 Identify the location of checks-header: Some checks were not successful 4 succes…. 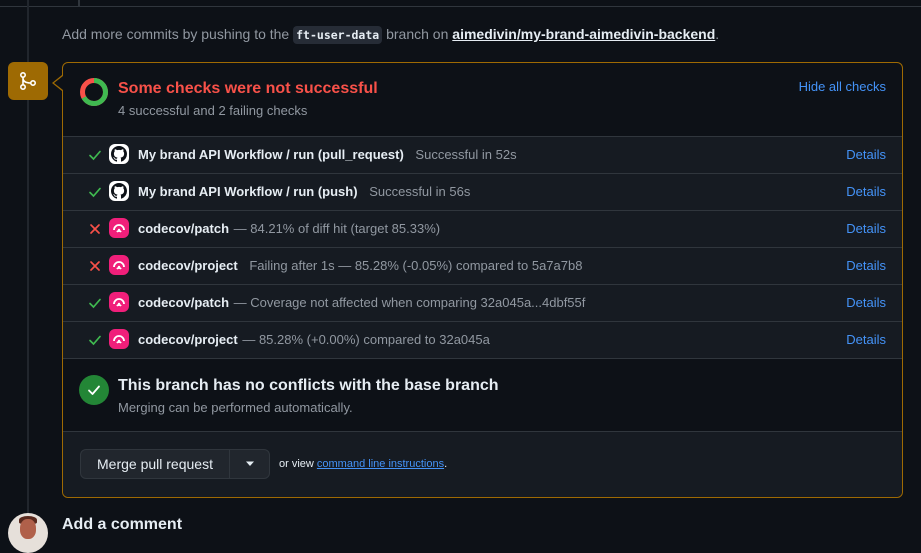
(482, 100).